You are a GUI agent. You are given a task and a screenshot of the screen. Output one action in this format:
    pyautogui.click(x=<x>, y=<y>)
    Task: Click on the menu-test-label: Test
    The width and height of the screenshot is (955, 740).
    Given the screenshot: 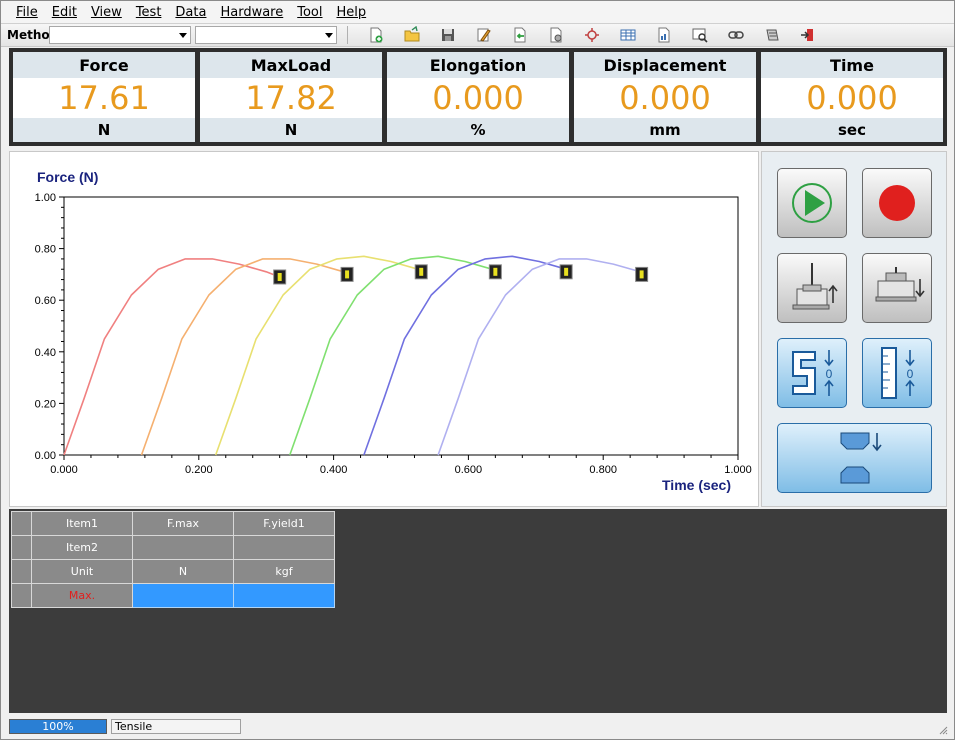 What is the action you would take?
    pyautogui.click(x=148, y=12)
    